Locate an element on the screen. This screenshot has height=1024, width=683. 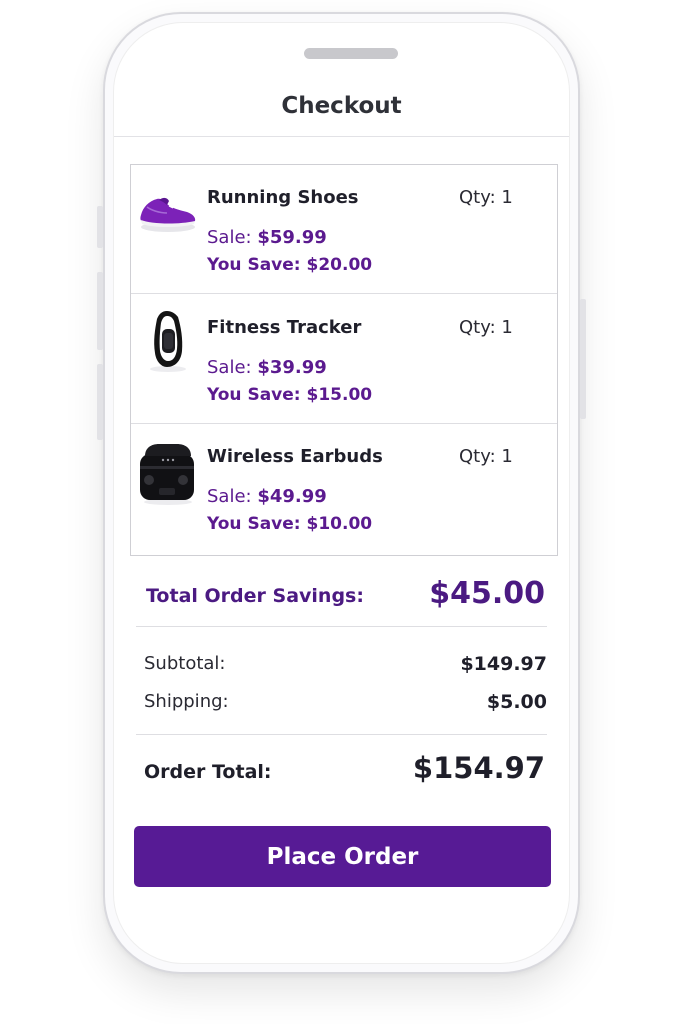
item-name: Running Shoes is located at coordinates (283, 197).